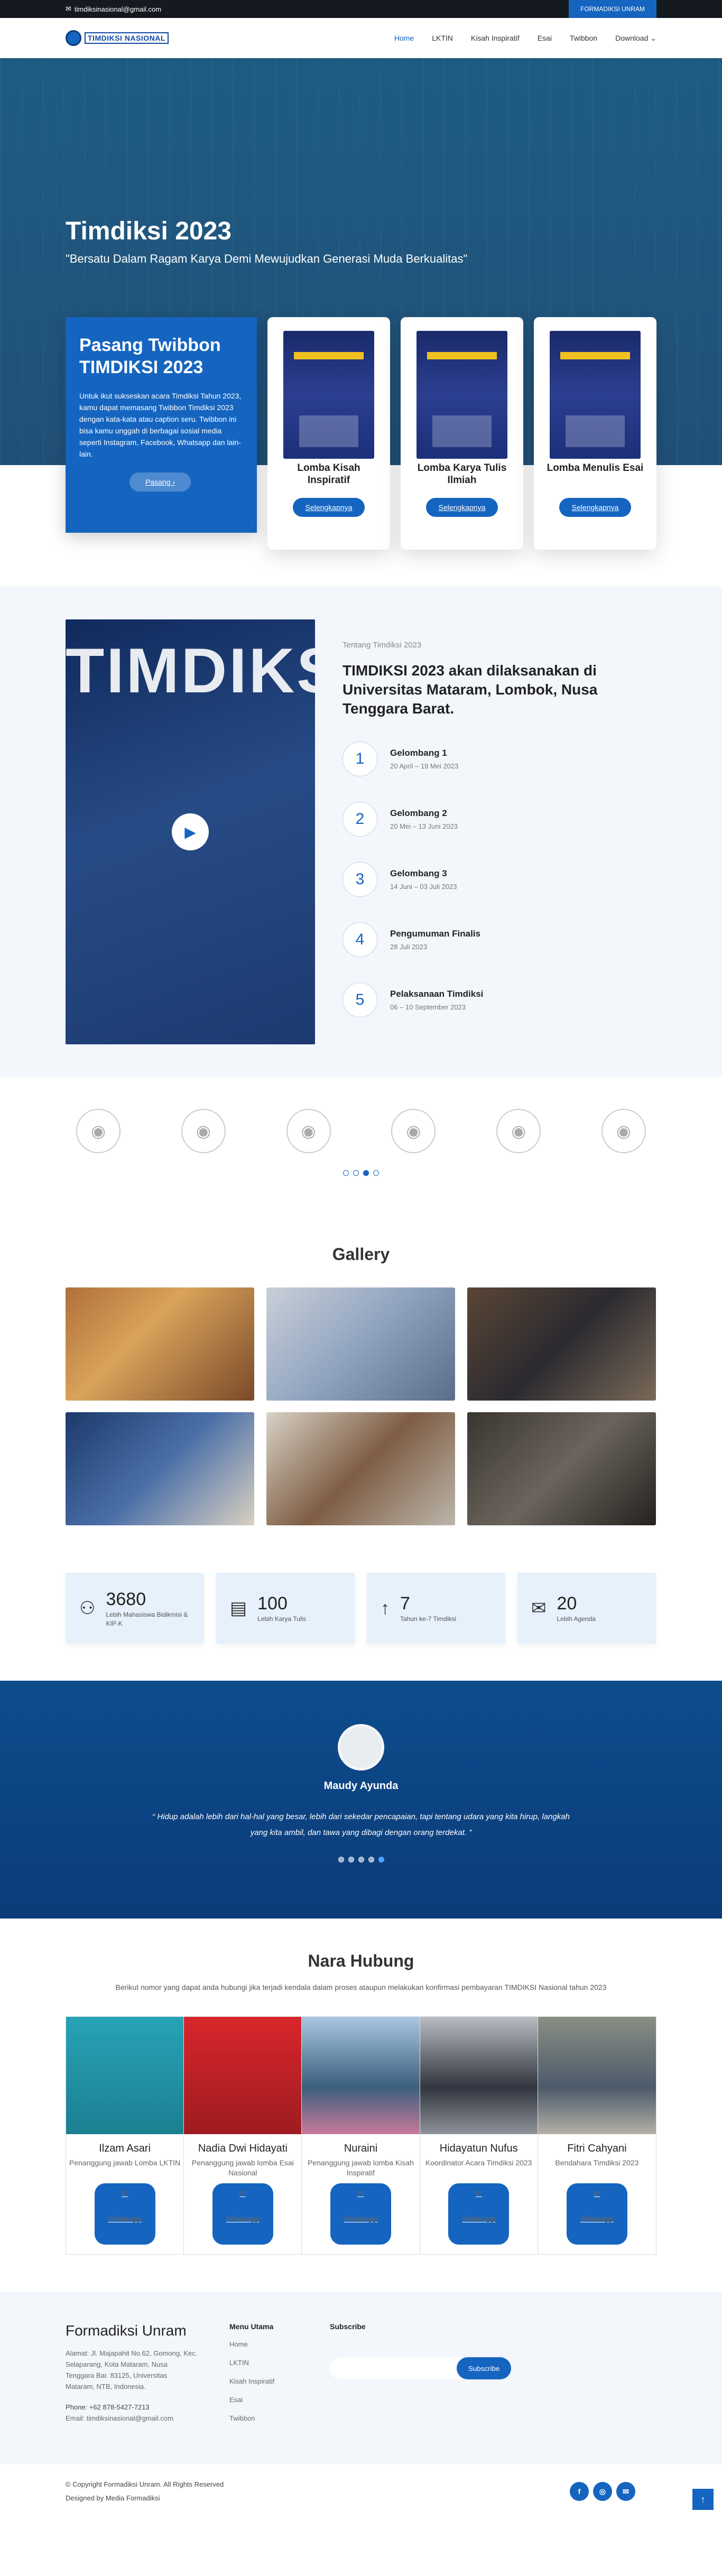 The image size is (722, 2576). Describe the element at coordinates (239, 1608) in the screenshot. I see `document-icon: ▤` at that location.